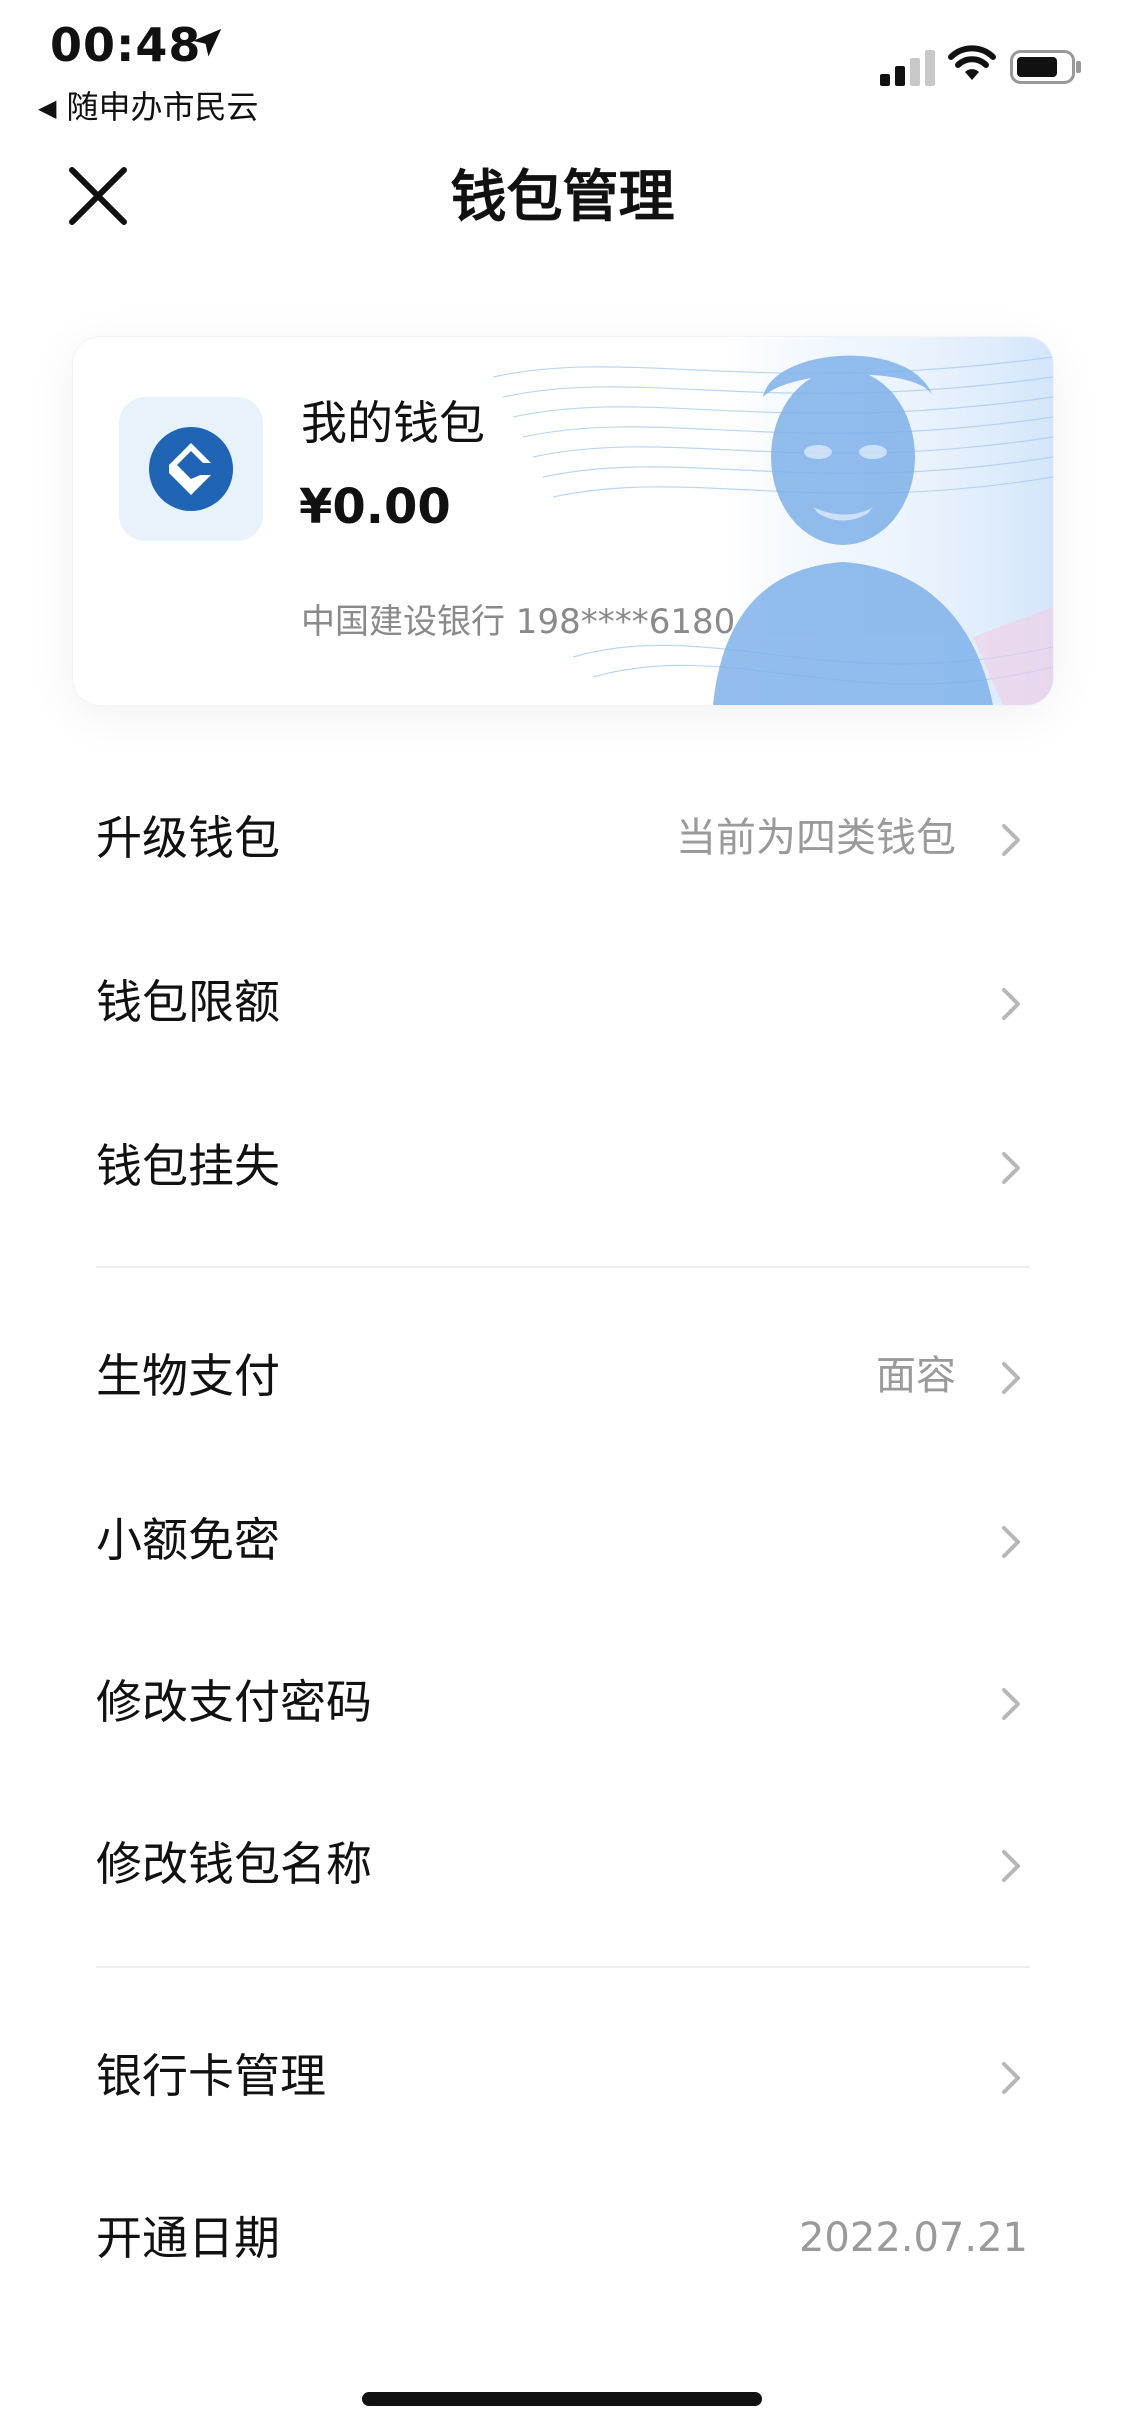 The height and width of the screenshot is (2436, 1125). What do you see at coordinates (972, 62) in the screenshot?
I see `wifi-icon` at bounding box center [972, 62].